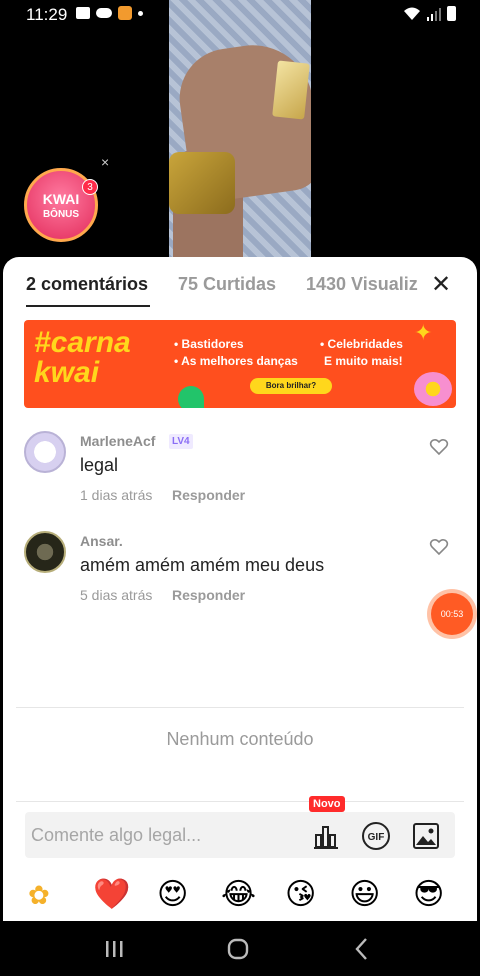 This screenshot has width=480, height=976. I want to click on emoji-row: ✿ ❤️ 😍 😂 😘 😃 😎, so click(240, 895).